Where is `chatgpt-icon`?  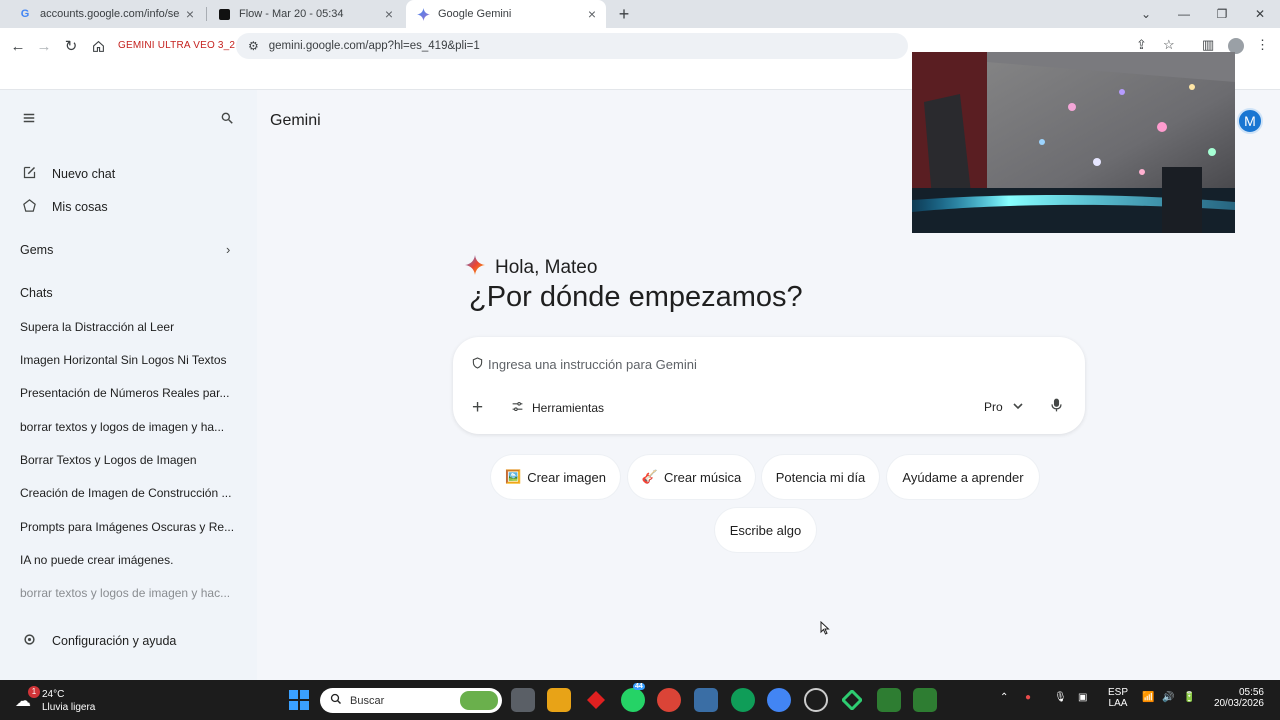 chatgpt-icon is located at coordinates (816, 700).